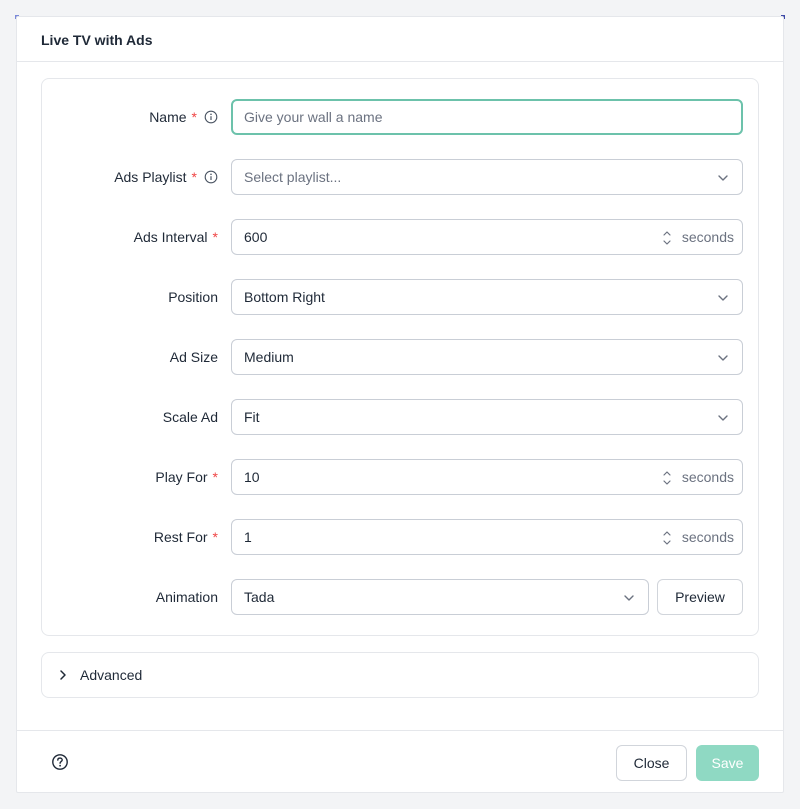  Describe the element at coordinates (400, 675) in the screenshot. I see `advanced-section-toggle: Advanced` at that location.